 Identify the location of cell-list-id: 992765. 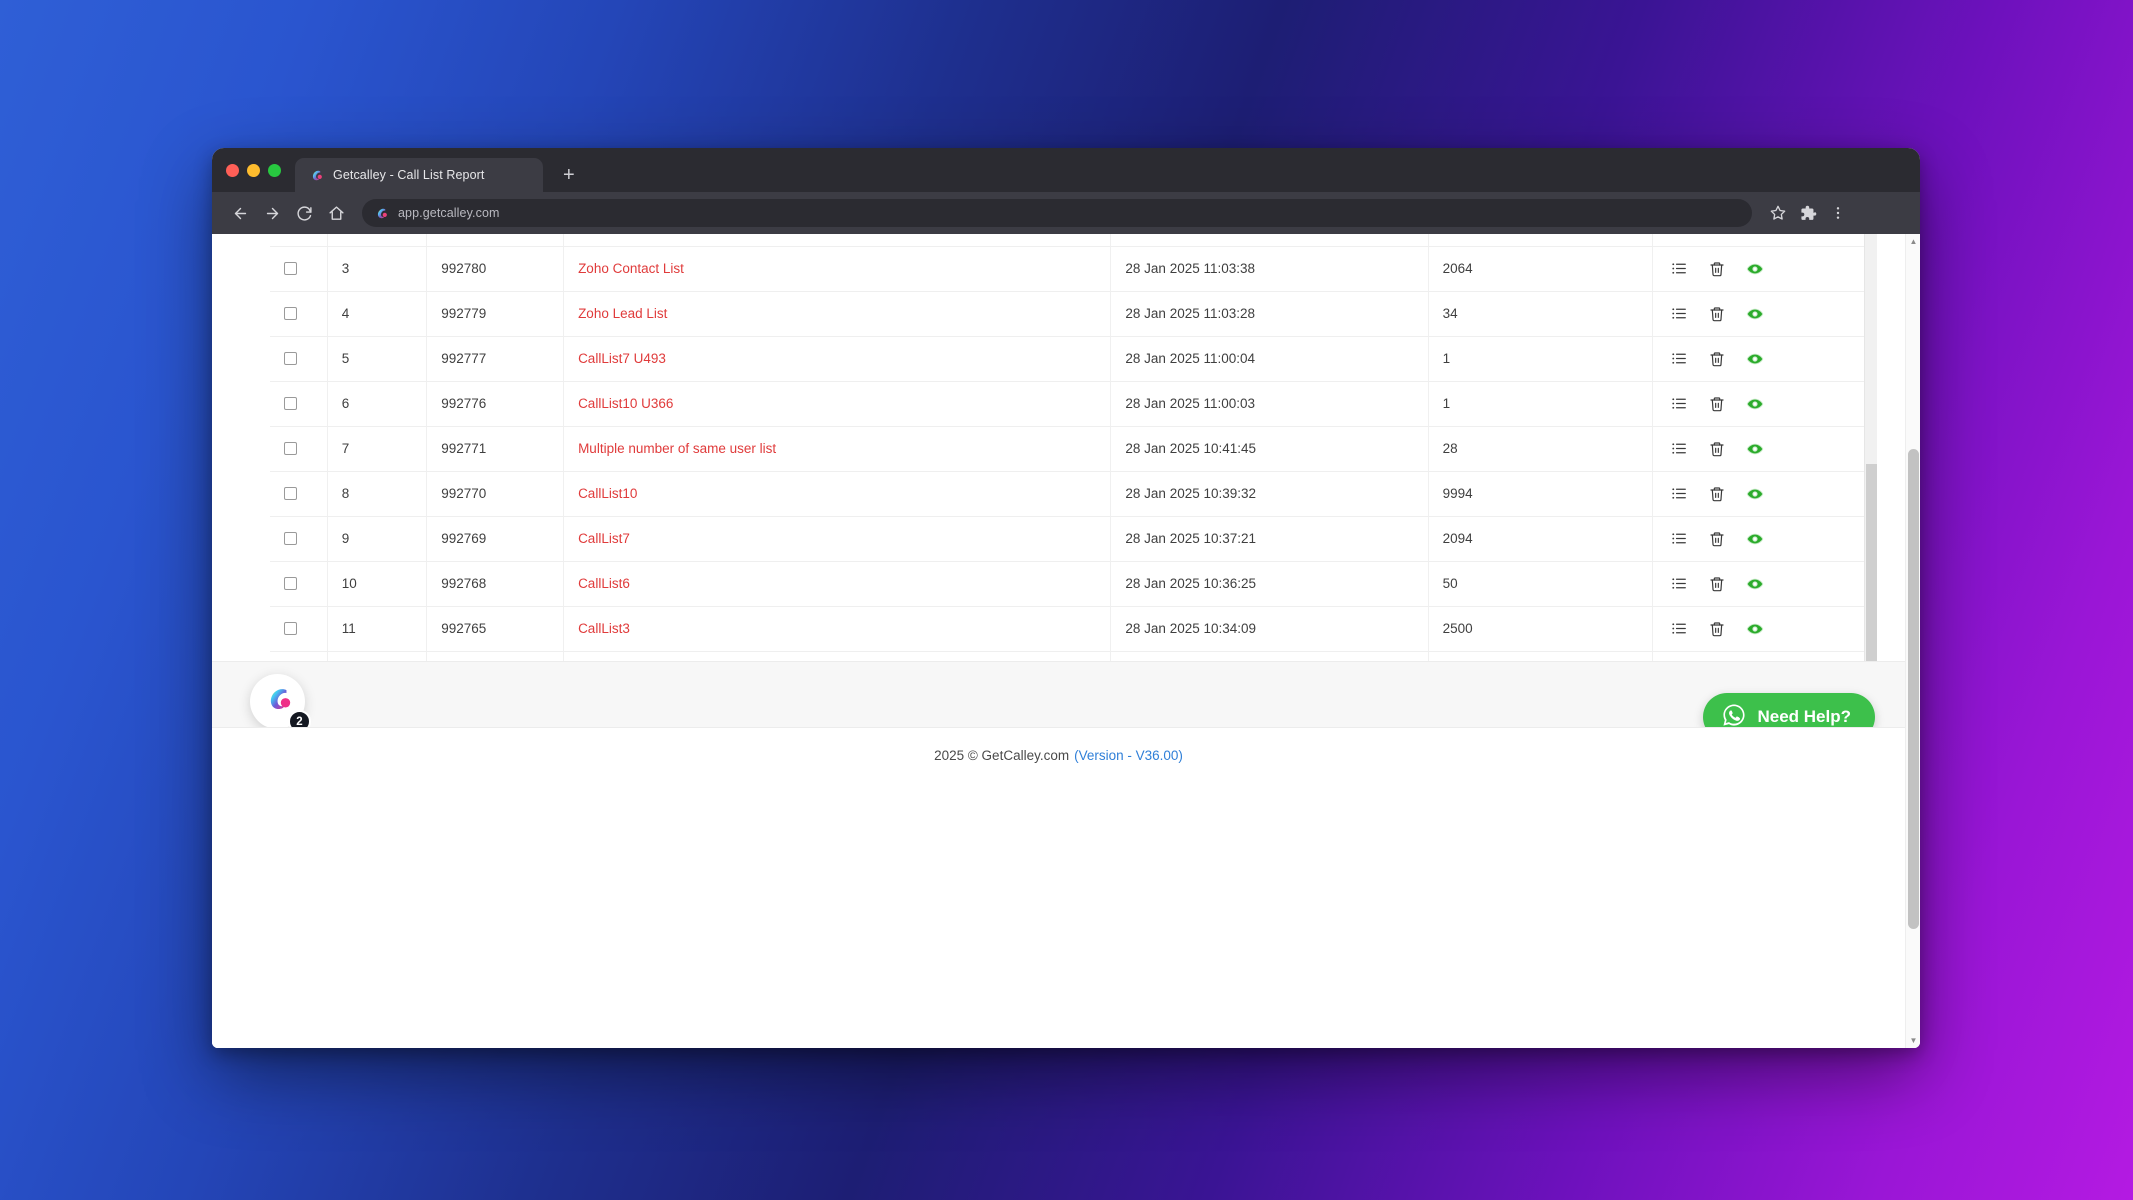
(495, 629).